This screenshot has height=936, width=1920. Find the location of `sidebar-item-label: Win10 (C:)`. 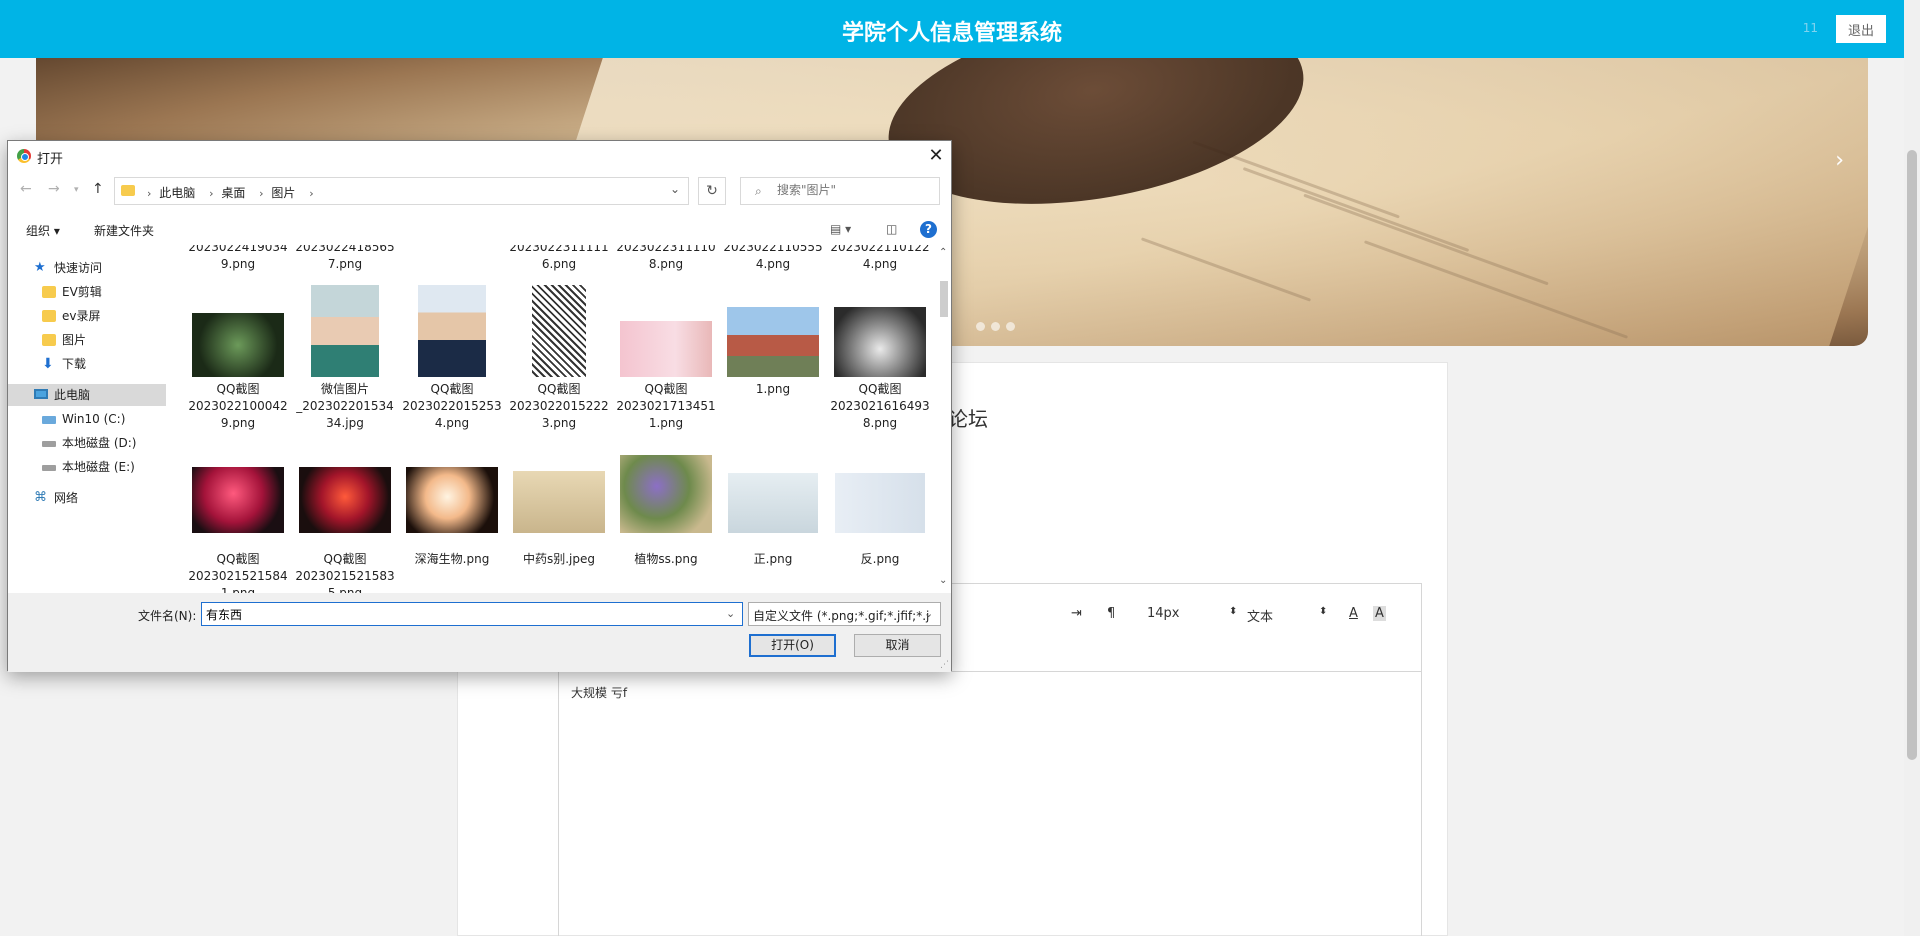

sidebar-item-label: Win10 (C:) is located at coordinates (94, 419).